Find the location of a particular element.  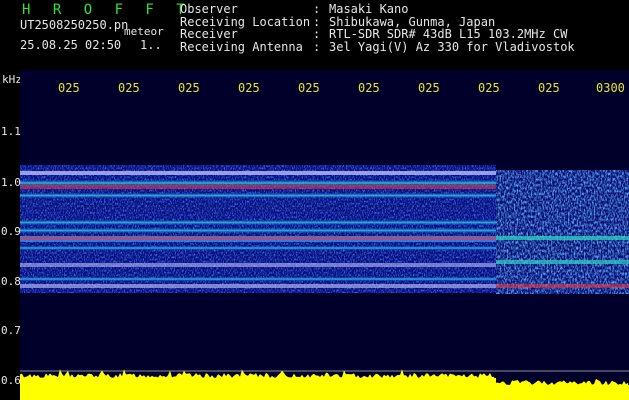

antenna-value: 3el Yagi(V) Az 330 for Vladivostok is located at coordinates (452, 46).